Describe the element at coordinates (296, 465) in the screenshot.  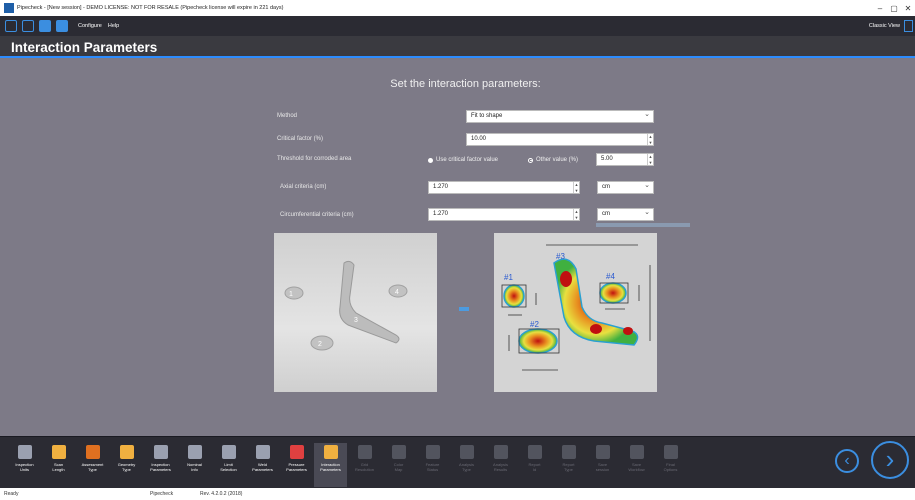
I see `workflow-button-pressure-parameters: Pressure Parameters` at that location.